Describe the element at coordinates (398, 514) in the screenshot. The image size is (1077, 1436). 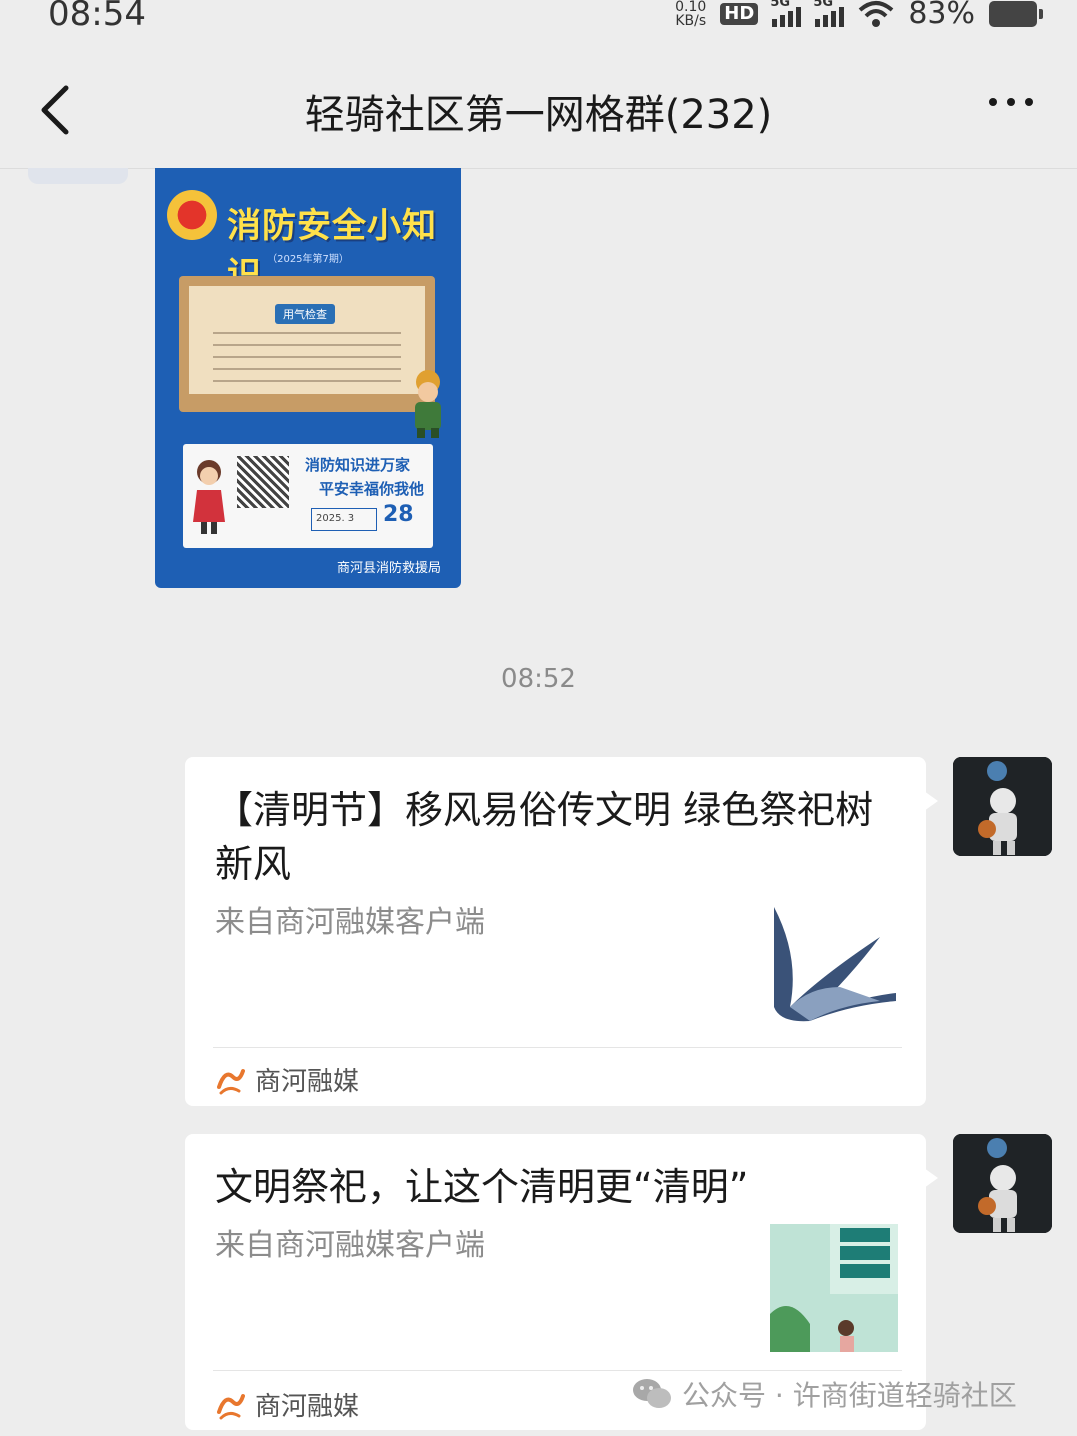
I see `poster-day: 28` at that location.